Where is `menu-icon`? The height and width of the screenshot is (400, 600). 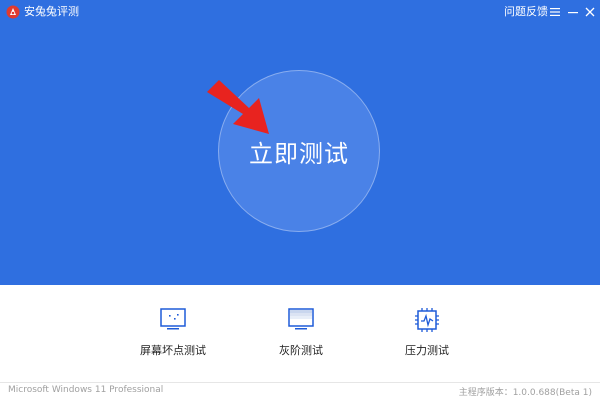 menu-icon is located at coordinates (555, 12).